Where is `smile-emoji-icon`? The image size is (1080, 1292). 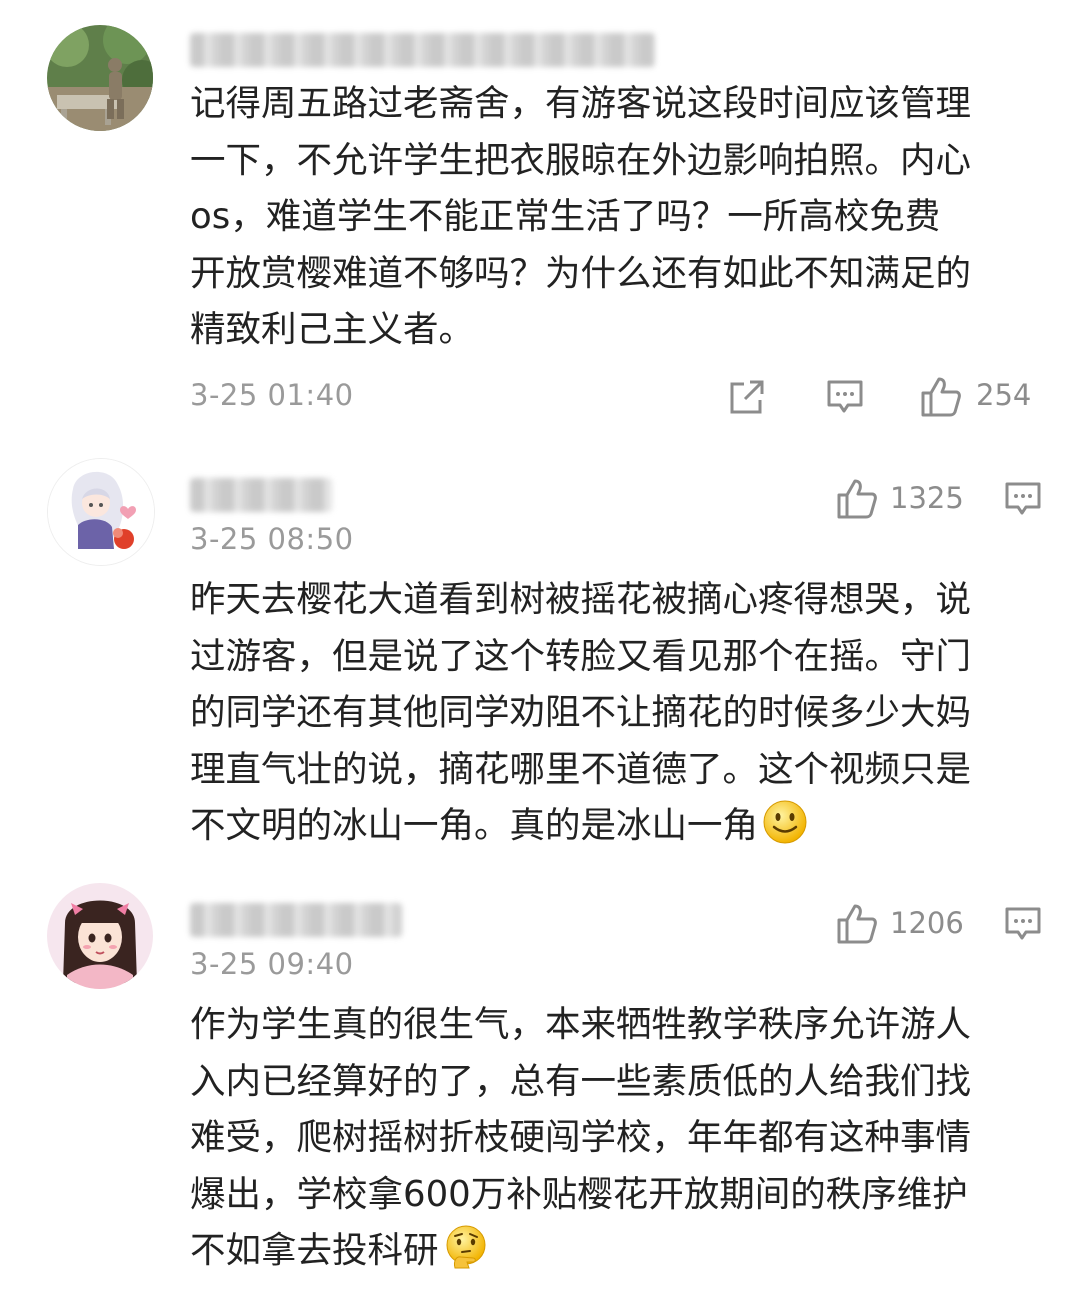 smile-emoji-icon is located at coordinates (785, 822).